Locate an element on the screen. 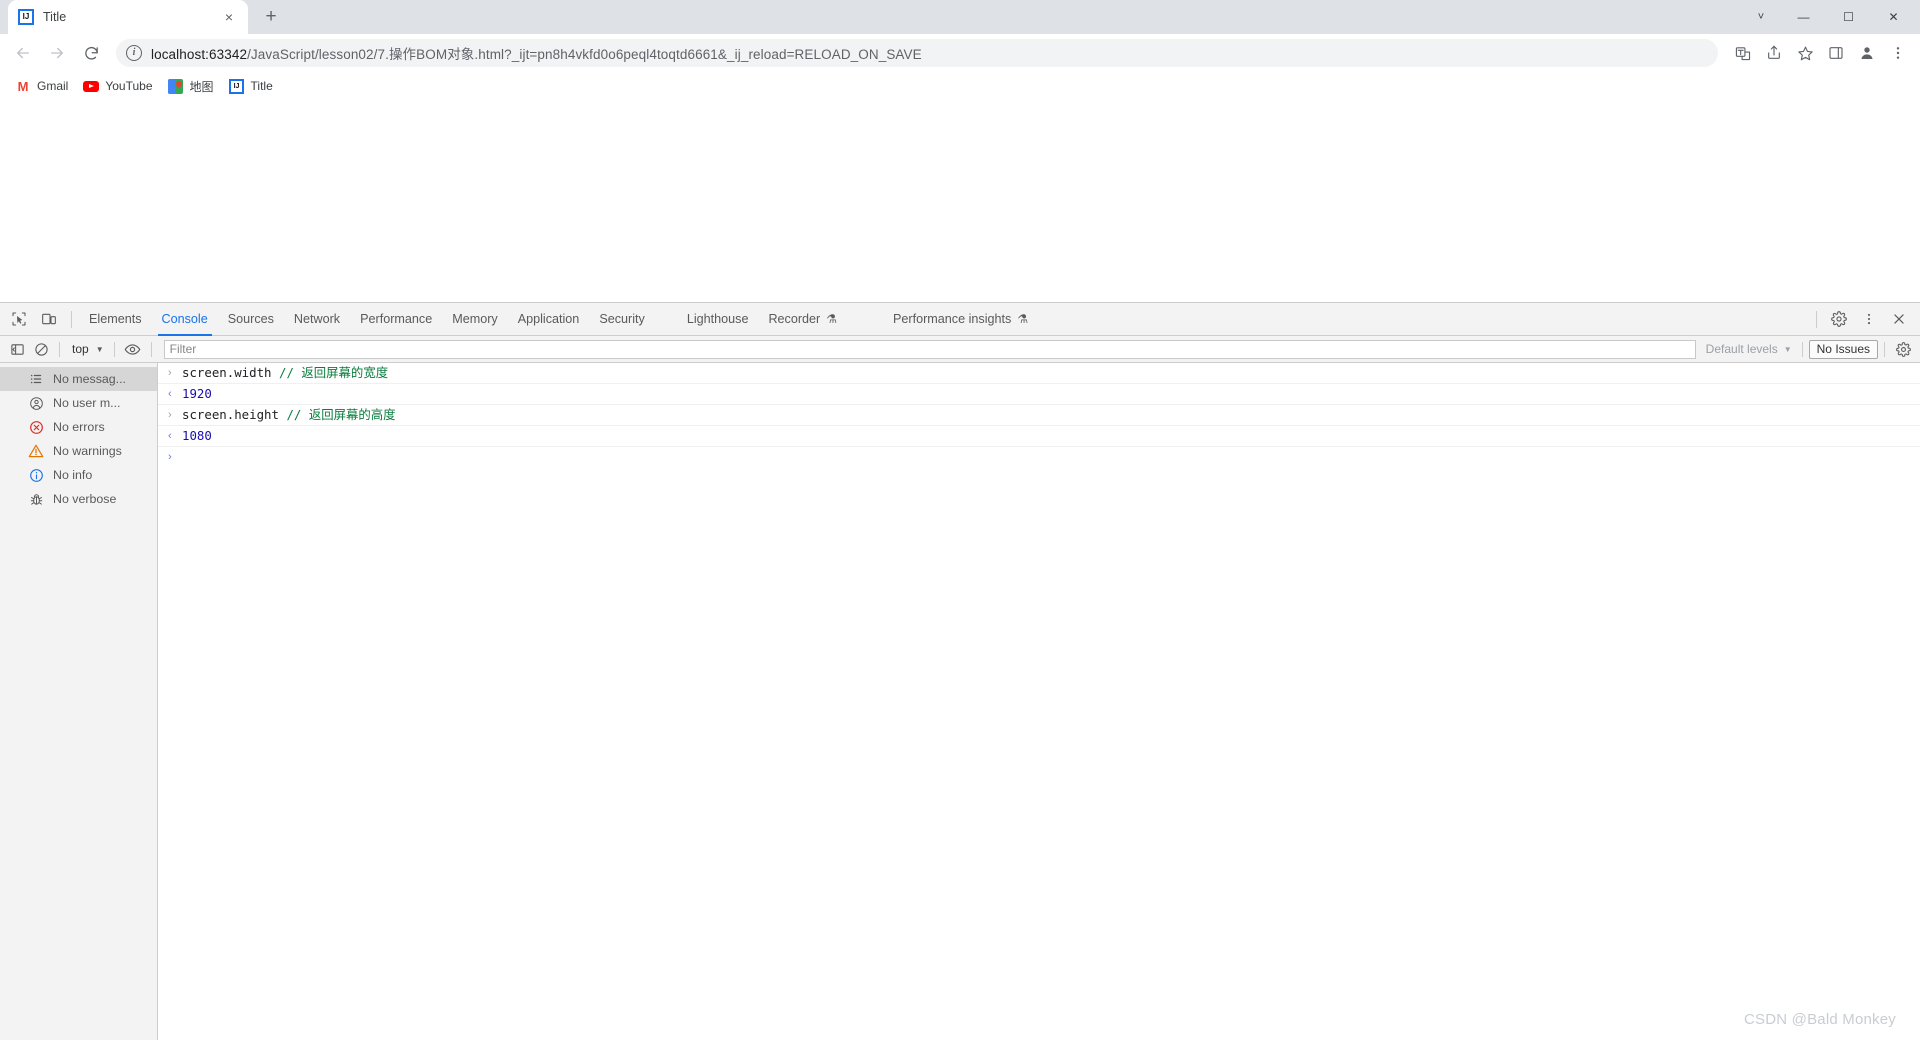 The height and width of the screenshot is (1040, 1920). chevron-down-icon: ˅ is located at coordinates (1761, 17).